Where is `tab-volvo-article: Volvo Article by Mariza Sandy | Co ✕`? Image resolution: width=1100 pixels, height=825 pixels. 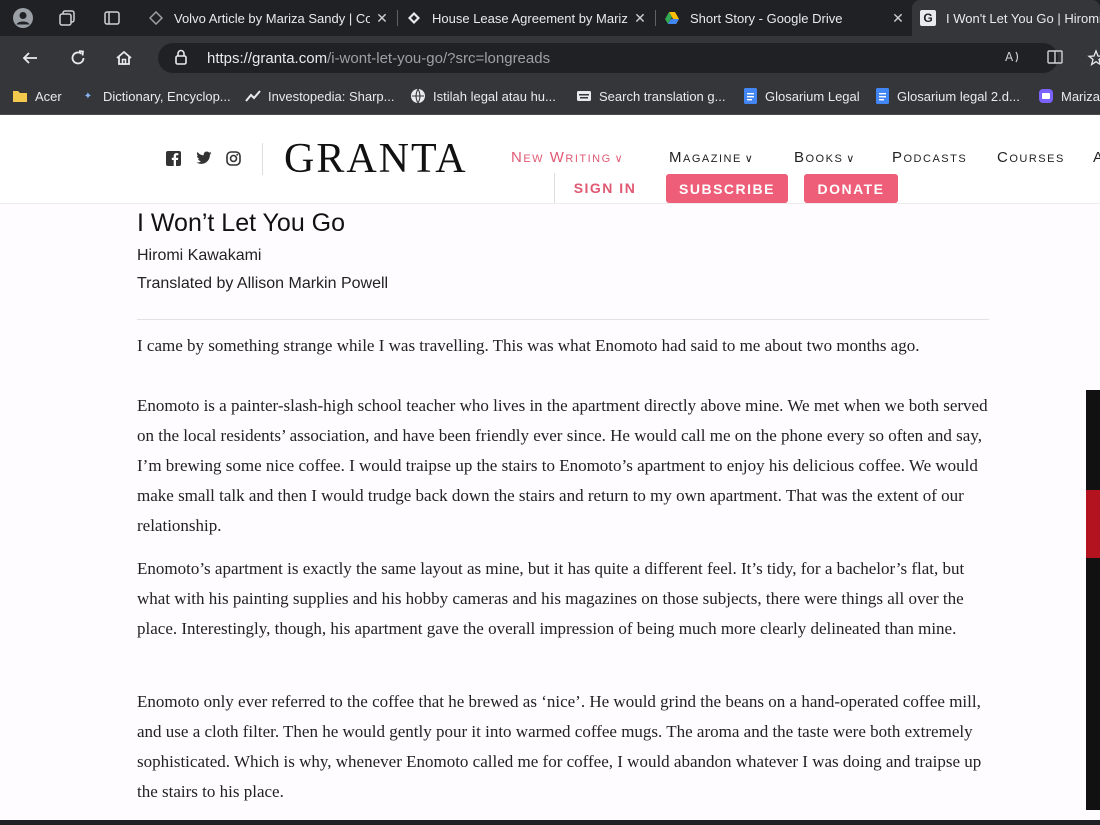 tab-volvo-article: Volvo Article by Mariza Sandy | Co ✕ is located at coordinates (268, 18).